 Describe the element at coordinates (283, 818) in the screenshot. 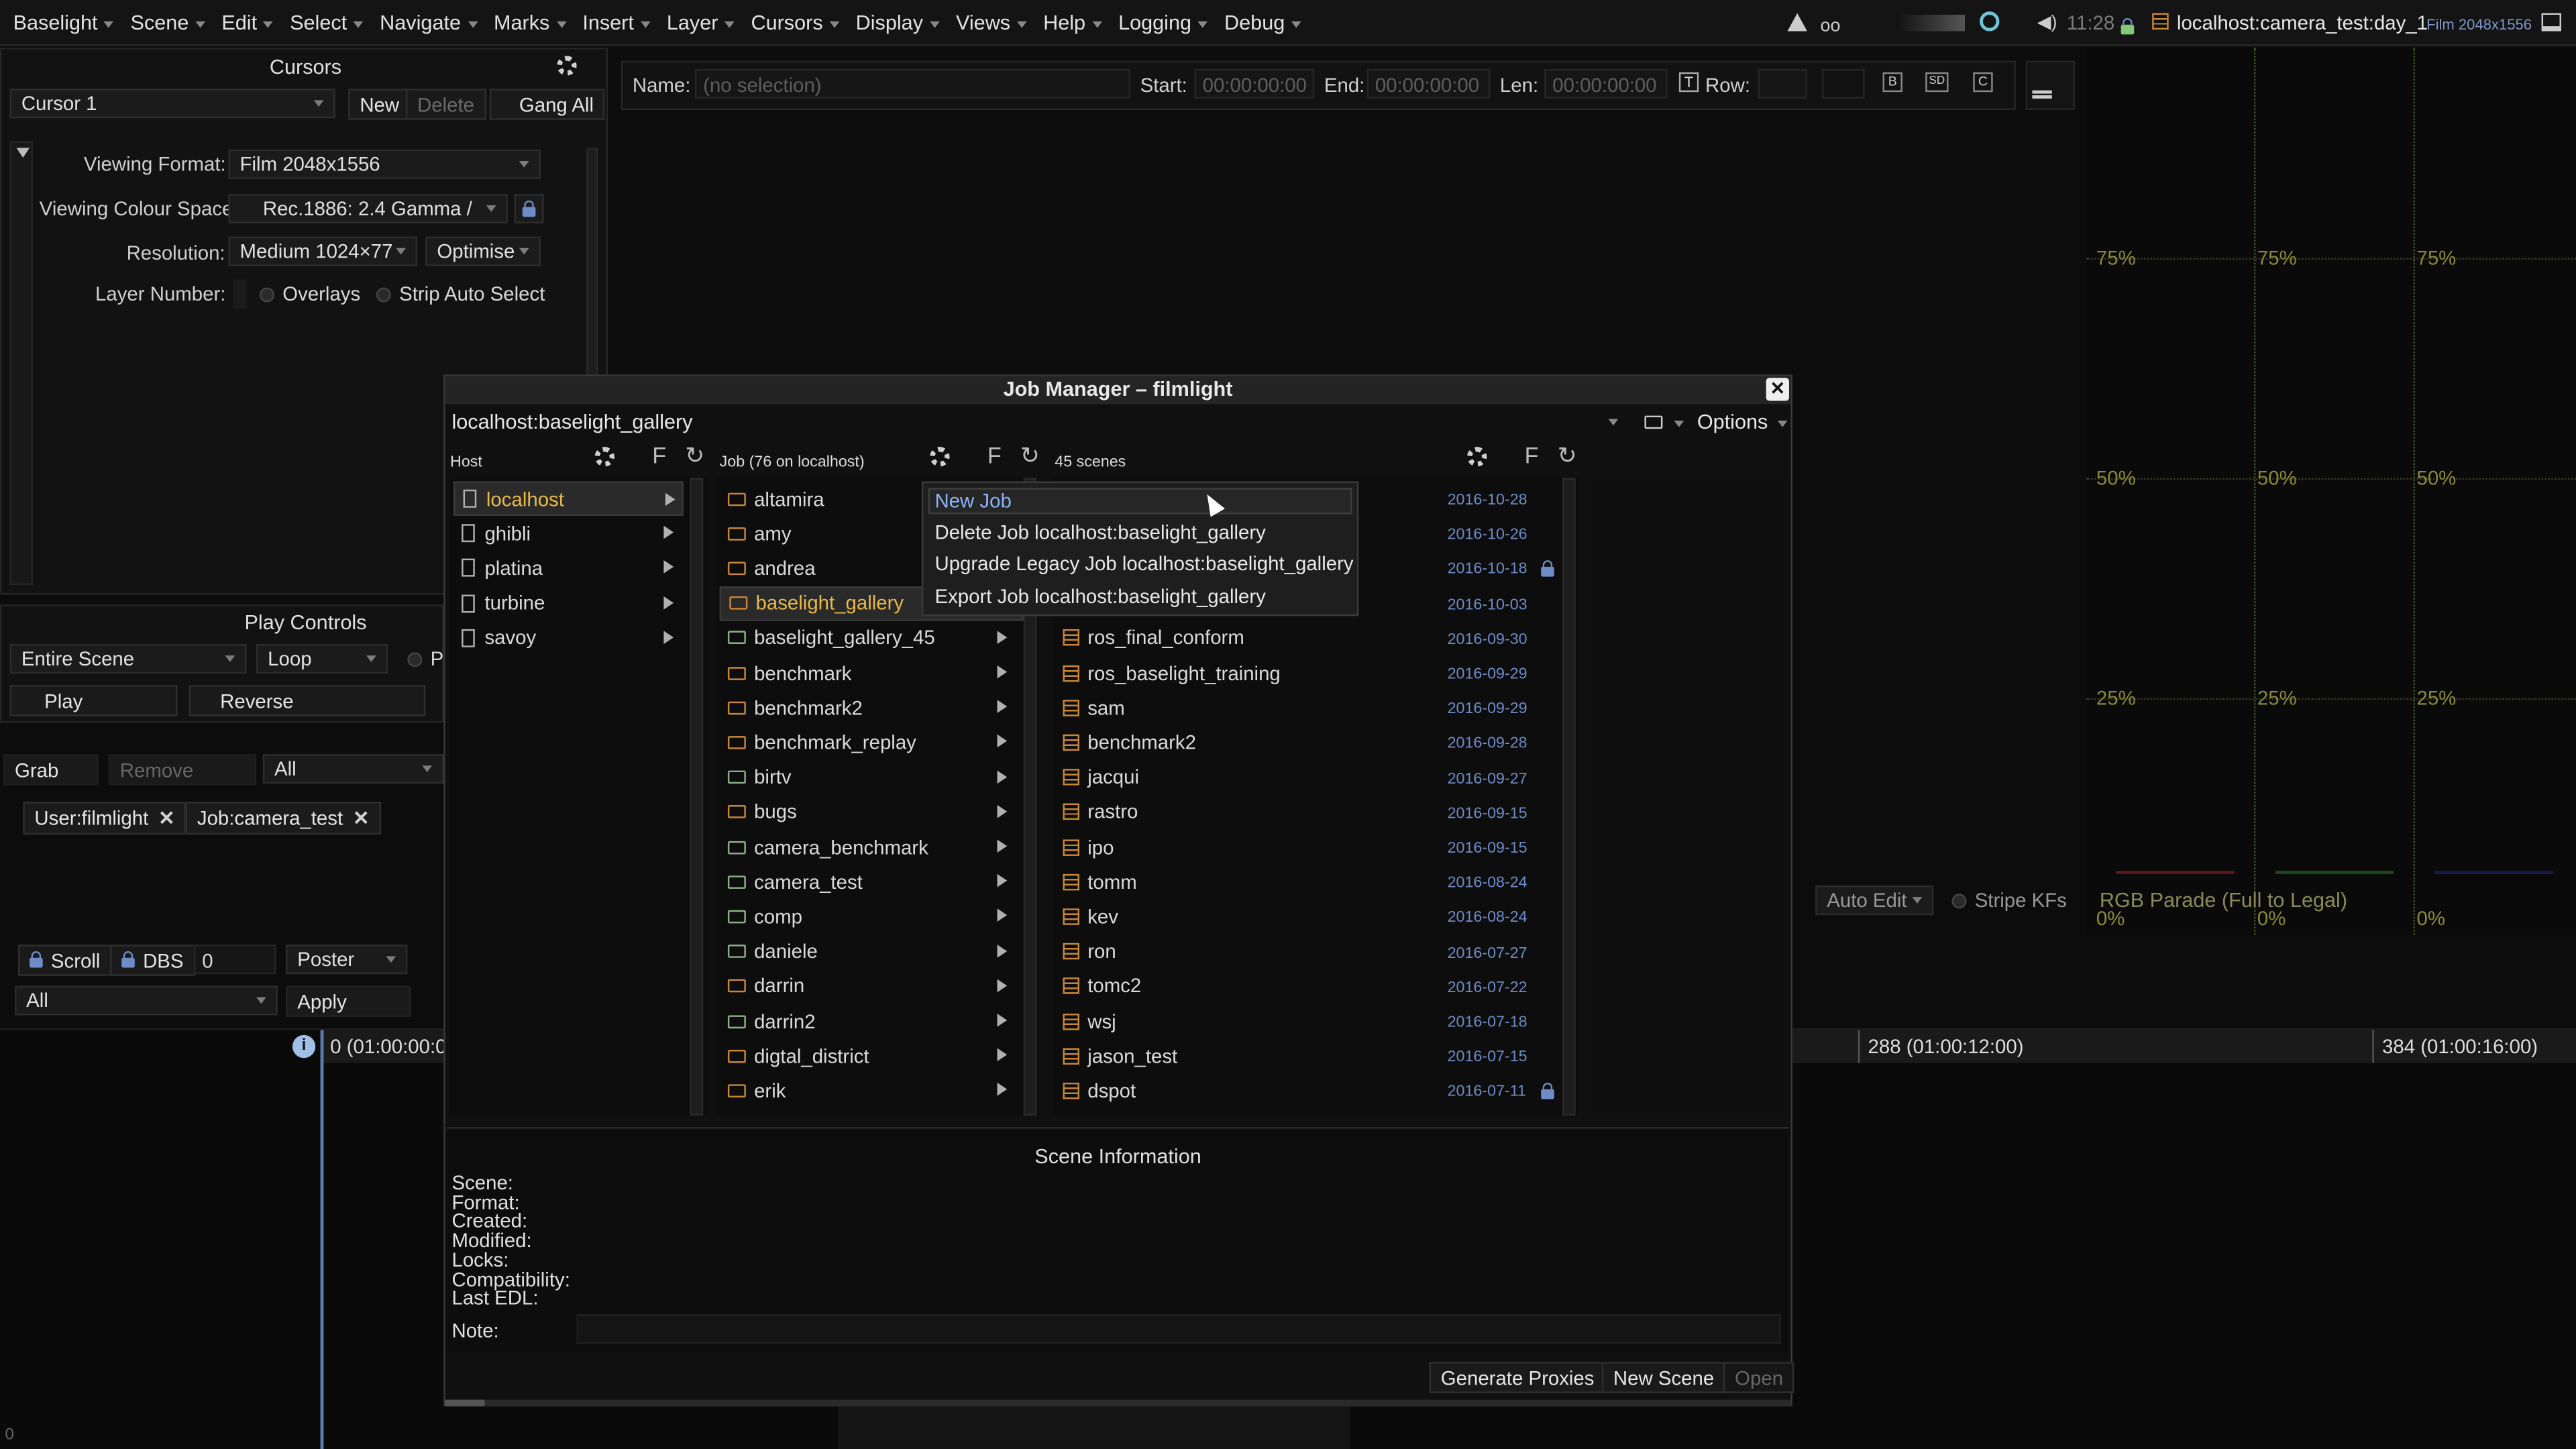

I see `job-tag: Job:camera_test ✕` at that location.